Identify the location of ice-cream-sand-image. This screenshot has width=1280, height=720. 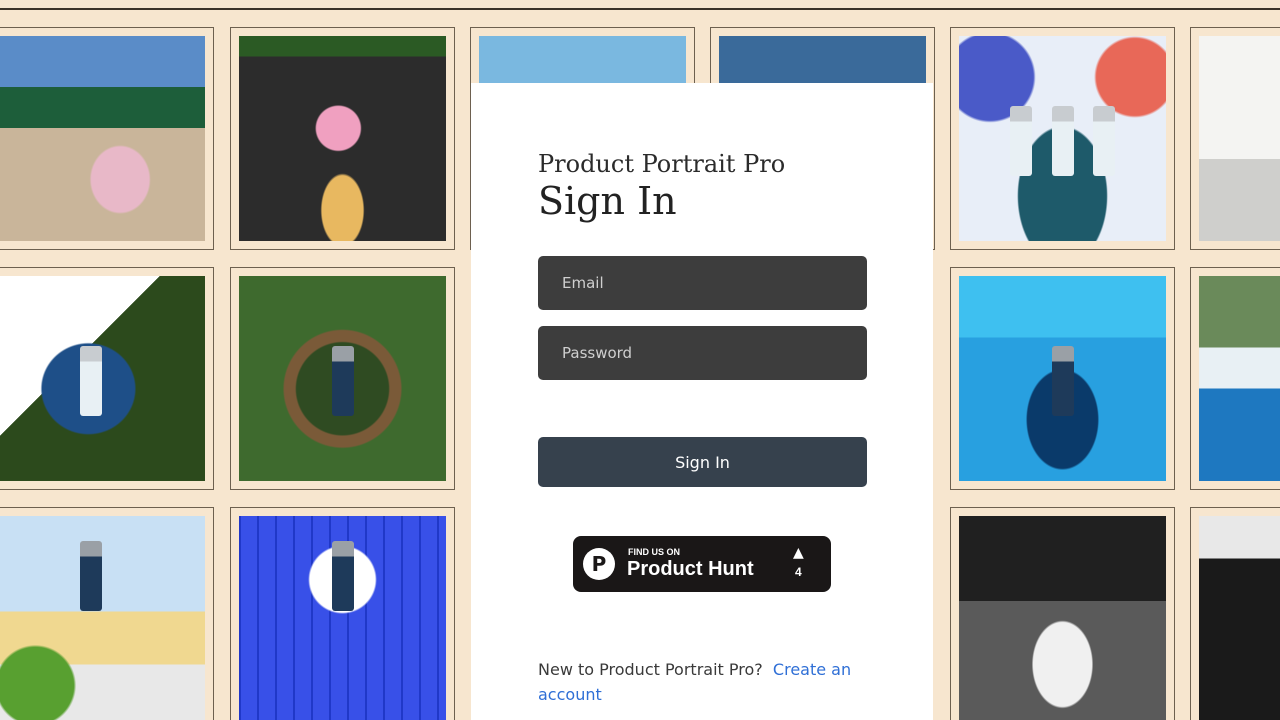
(342, 138).